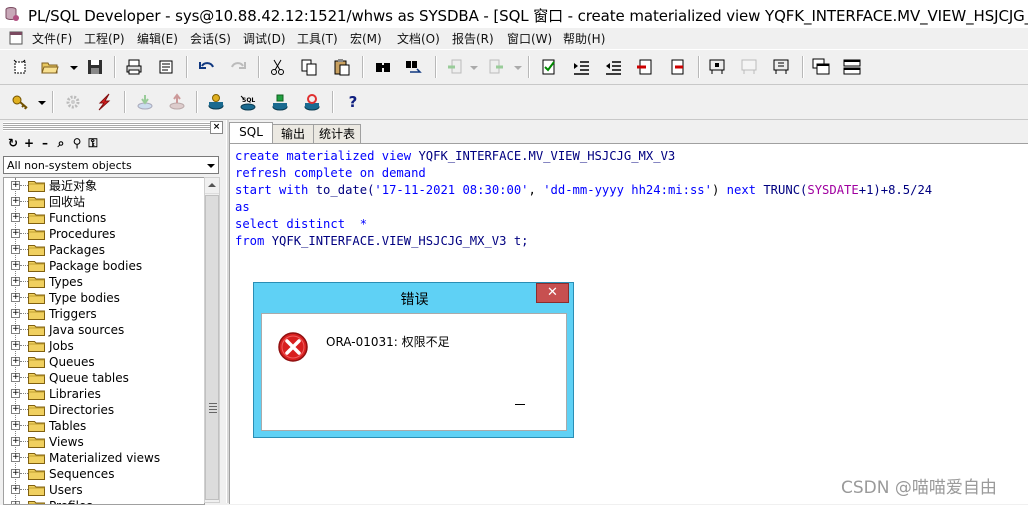  I want to click on tree-item: + 回收站, so click(104, 202).